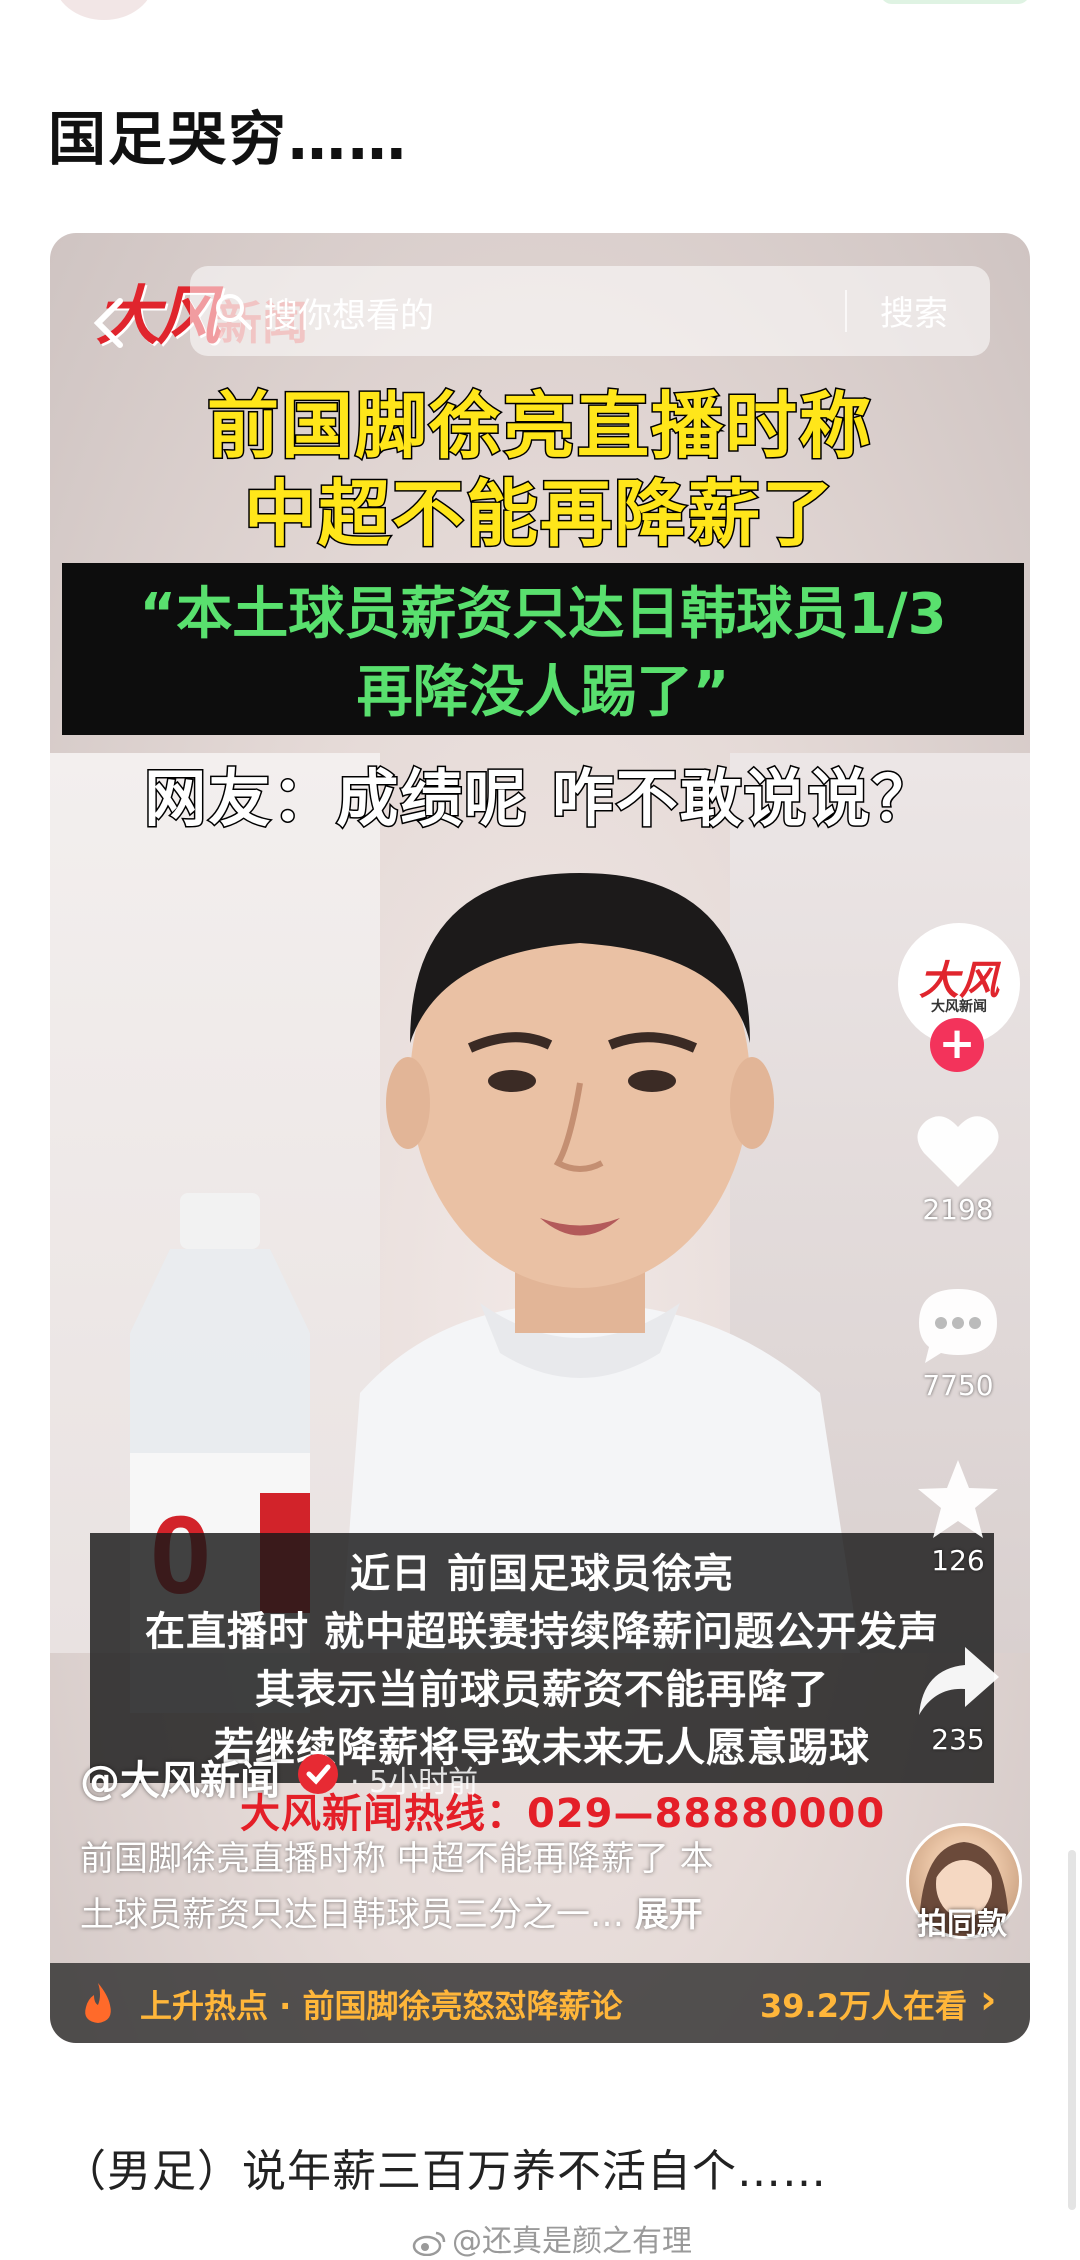 The width and height of the screenshot is (1080, 2260). Describe the element at coordinates (552, 2238) in the screenshot. I see `weibo-watermark: @还真是颜之有理` at that location.